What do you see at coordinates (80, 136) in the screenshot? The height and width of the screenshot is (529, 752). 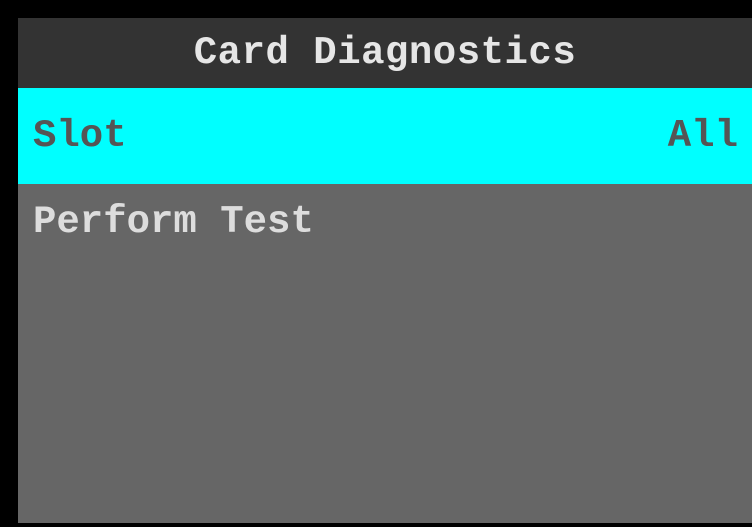 I see `menu-item-slot-label: Slot` at bounding box center [80, 136].